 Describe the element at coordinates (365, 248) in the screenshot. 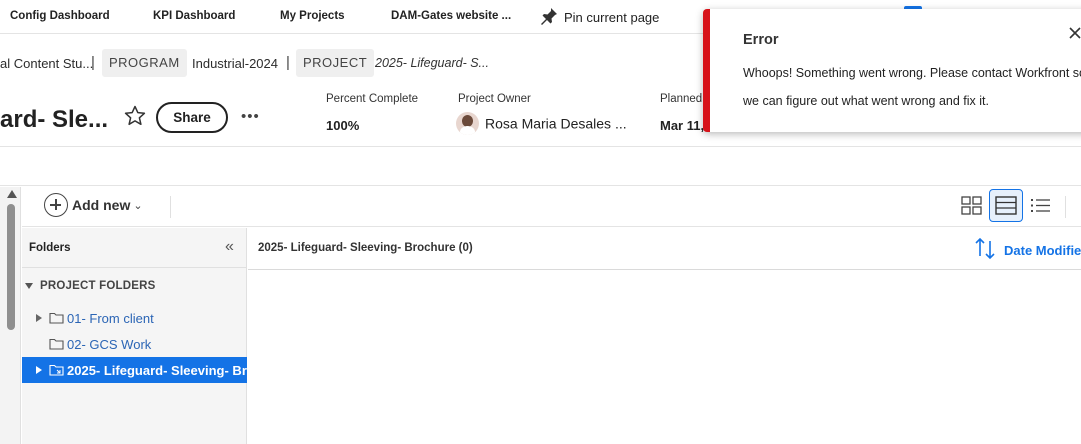

I see `folder-heading: 2025- Lifeguard- Sleeving- Brochure (0)` at that location.